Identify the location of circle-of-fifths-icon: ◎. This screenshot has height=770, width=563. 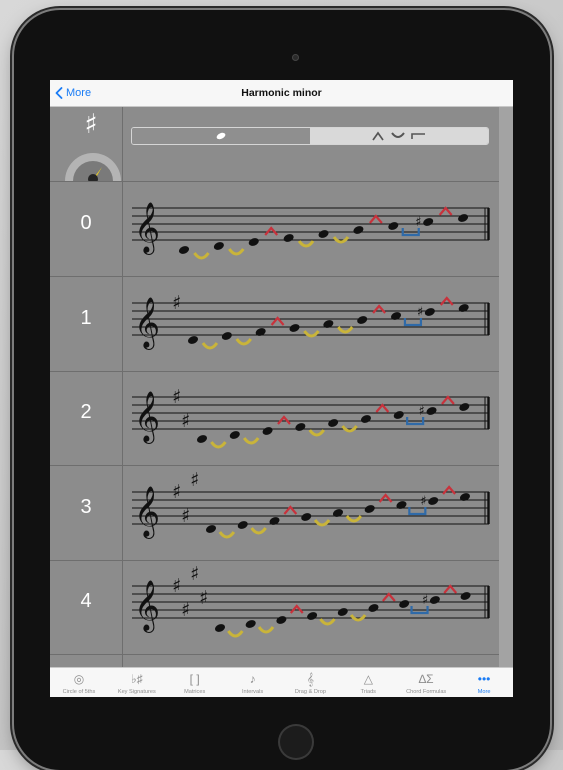
(79, 679).